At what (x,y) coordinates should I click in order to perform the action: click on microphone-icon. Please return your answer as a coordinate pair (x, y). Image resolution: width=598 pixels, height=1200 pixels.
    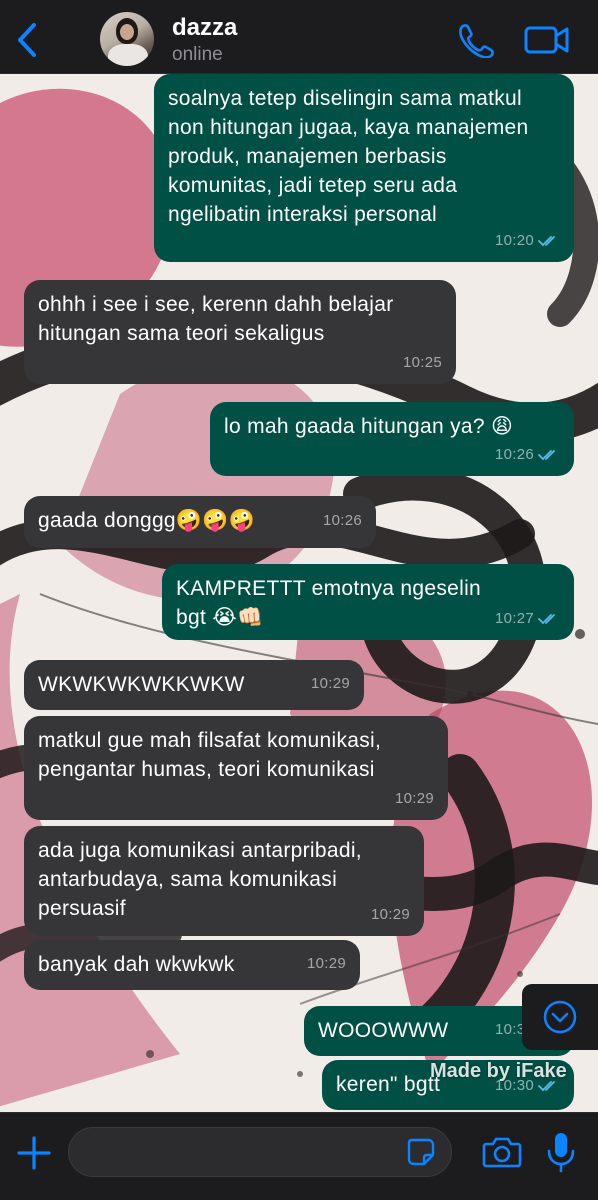
    Looking at the image, I should click on (561, 1153).